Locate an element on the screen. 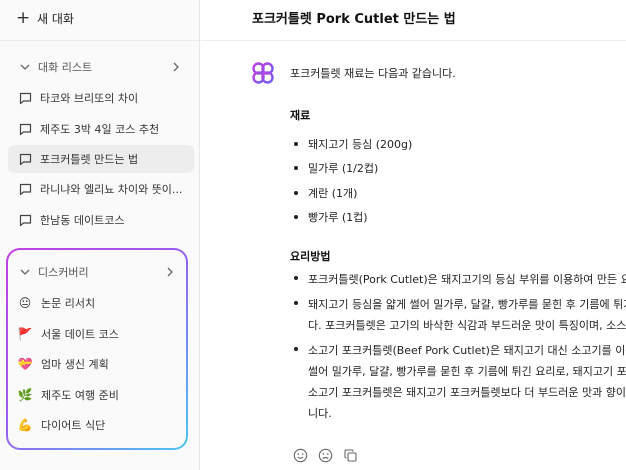  smile-icon is located at coordinates (300, 455).